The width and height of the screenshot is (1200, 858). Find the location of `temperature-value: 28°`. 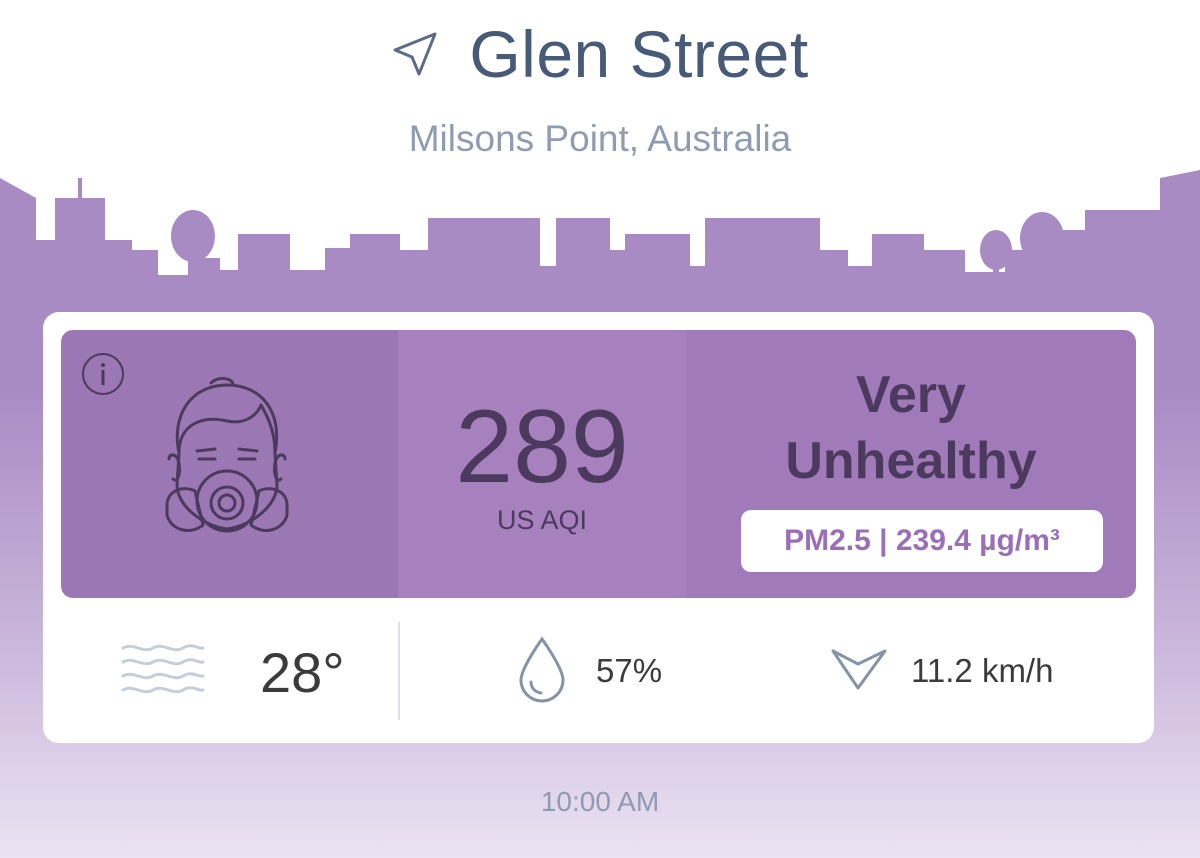

temperature-value: 28° is located at coordinates (302, 672).